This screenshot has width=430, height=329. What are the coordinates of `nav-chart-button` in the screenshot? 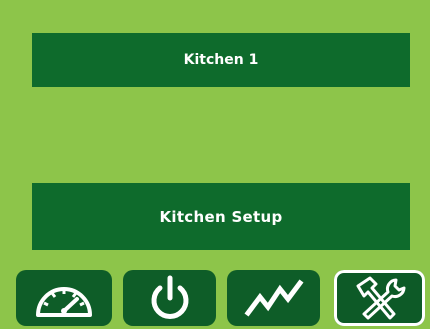 It's located at (273, 298).